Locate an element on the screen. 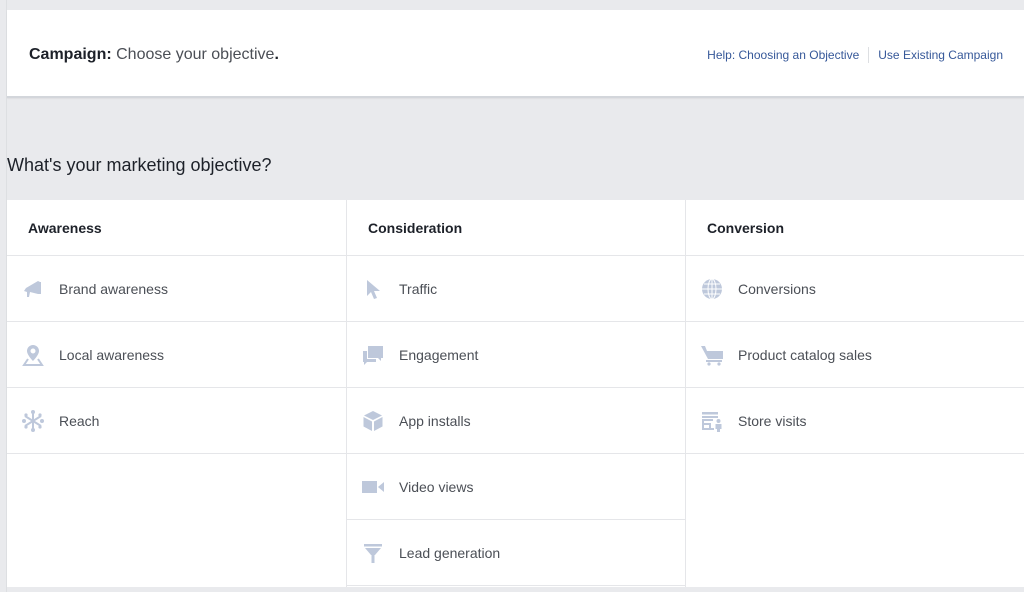  objective-product-catalog-sales: Product catalog sales is located at coordinates (855, 355).